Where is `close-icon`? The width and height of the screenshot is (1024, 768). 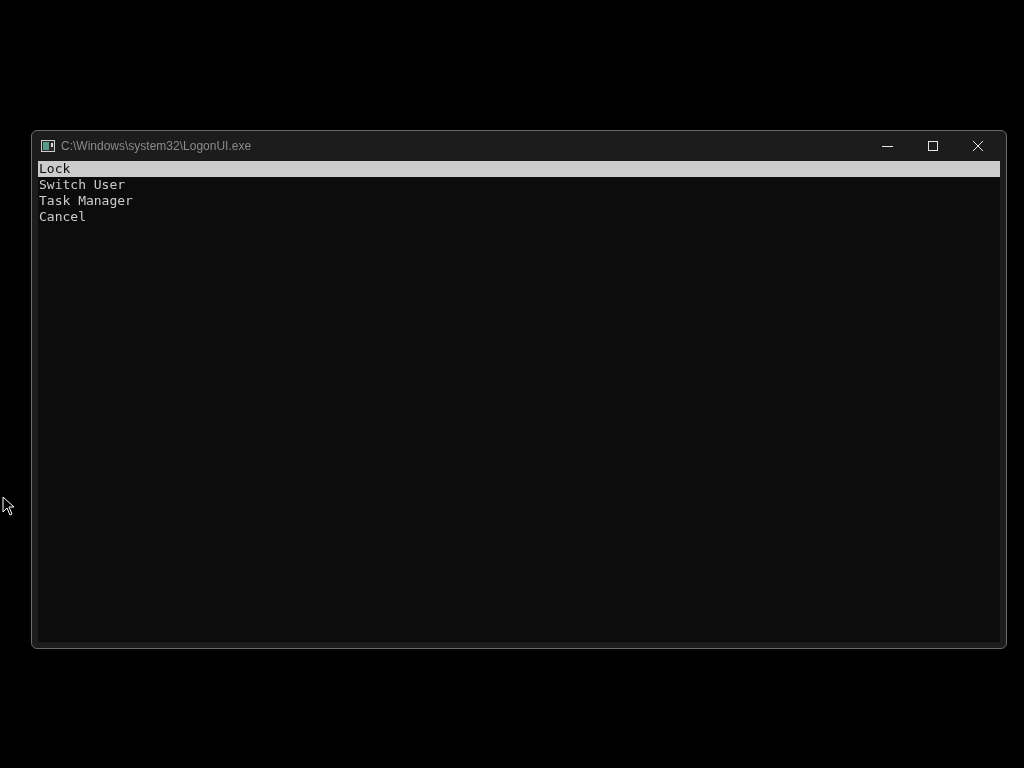
close-icon is located at coordinates (977, 146).